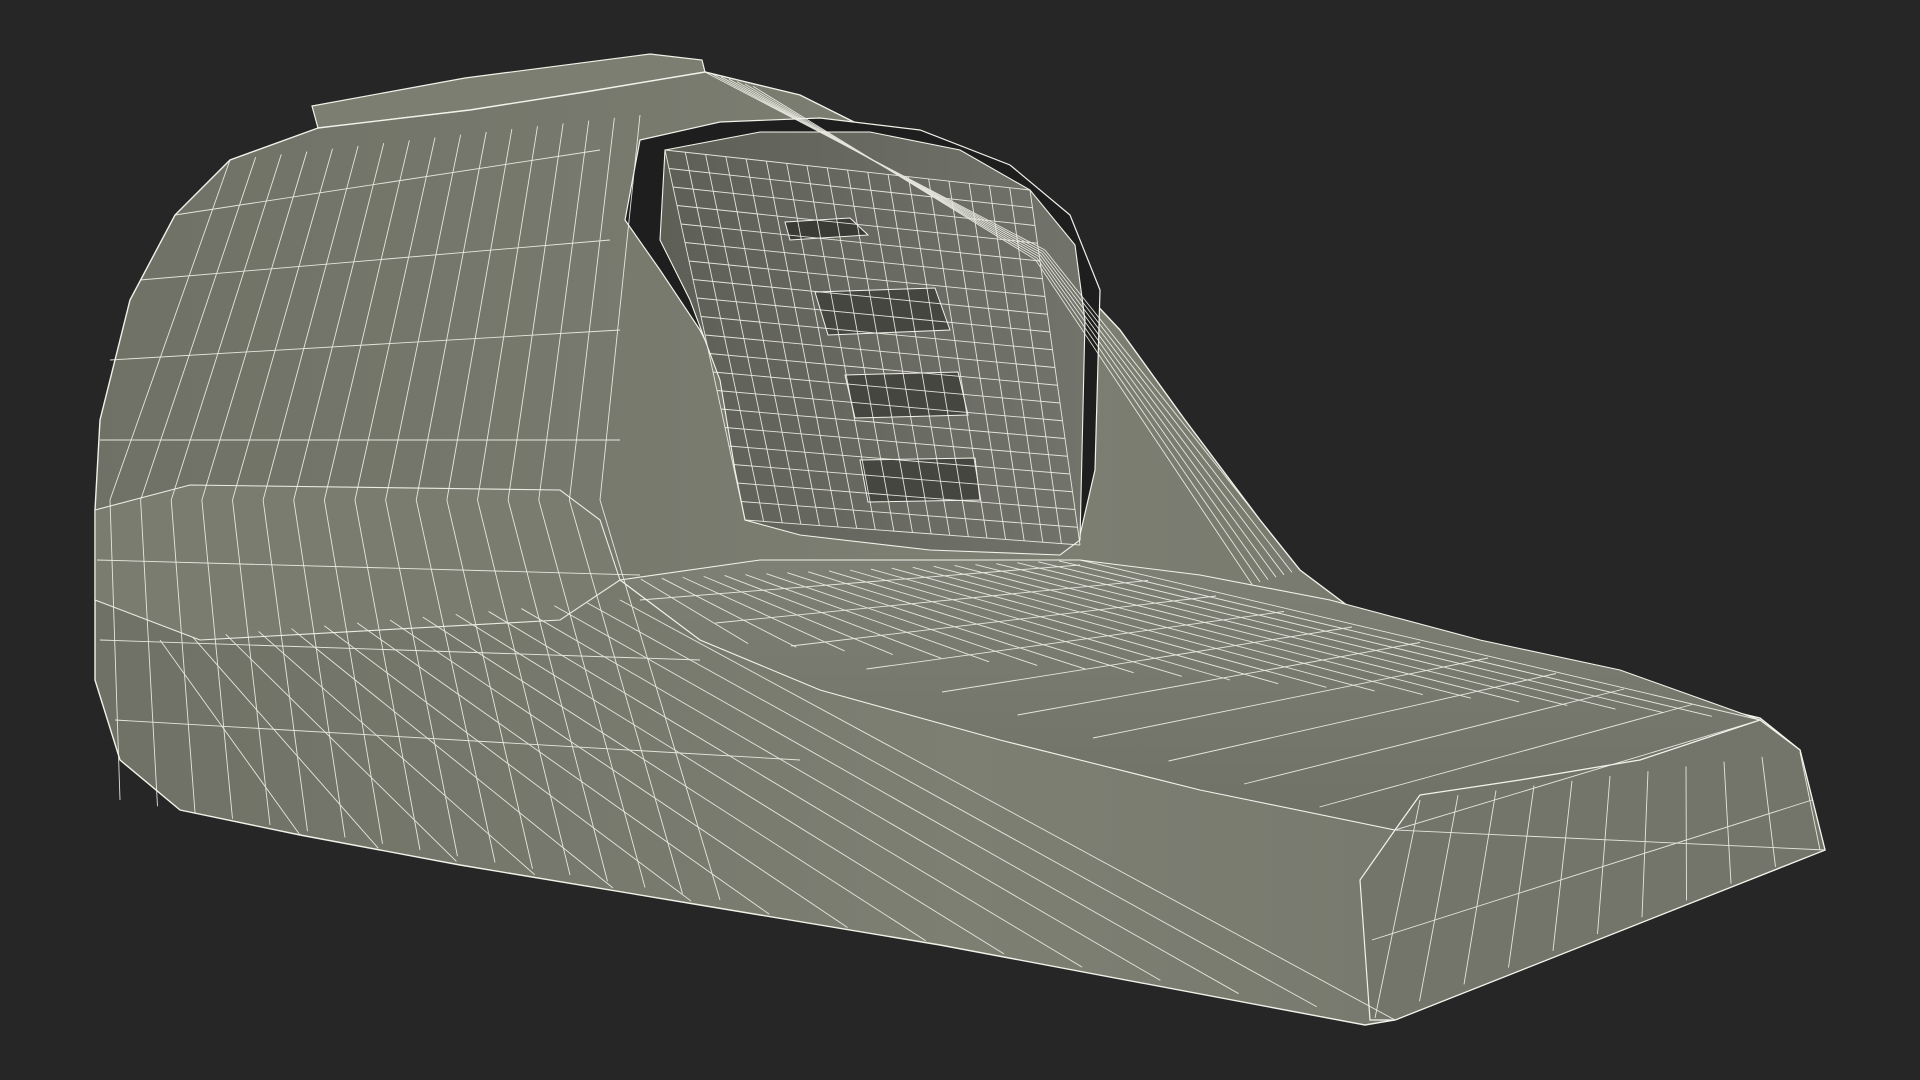 This screenshot has height=1080, width=1920. I want to click on wire-front-v, so click(1686, 833).